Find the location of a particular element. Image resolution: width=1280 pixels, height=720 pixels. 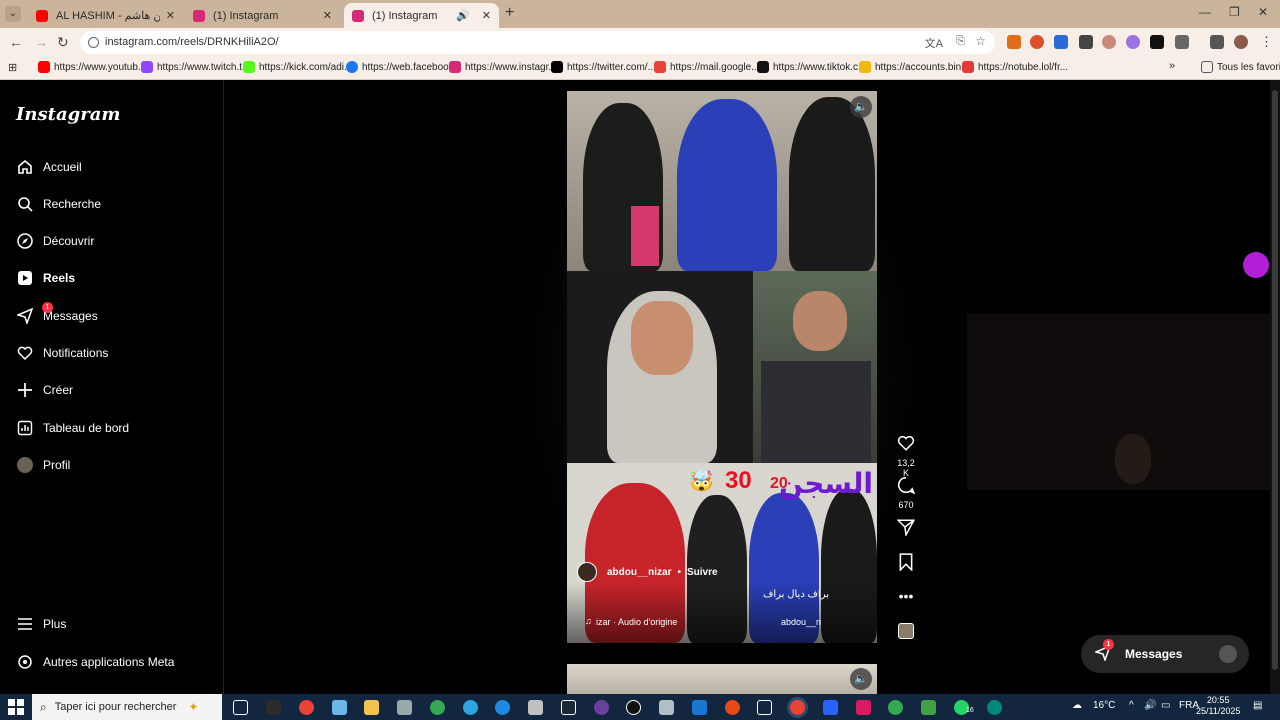

audio-thumbnail is located at coordinates (906, 633).